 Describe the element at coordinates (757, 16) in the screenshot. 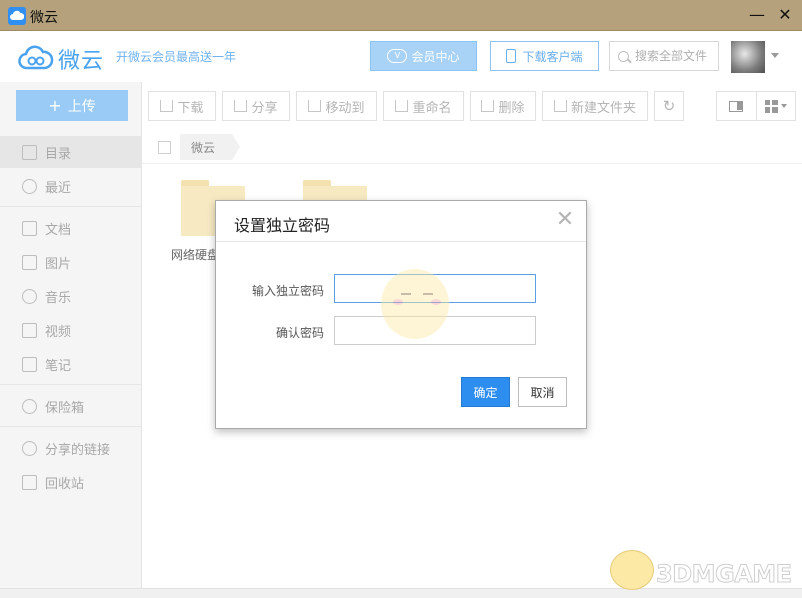

I see `minimize-button: —` at that location.